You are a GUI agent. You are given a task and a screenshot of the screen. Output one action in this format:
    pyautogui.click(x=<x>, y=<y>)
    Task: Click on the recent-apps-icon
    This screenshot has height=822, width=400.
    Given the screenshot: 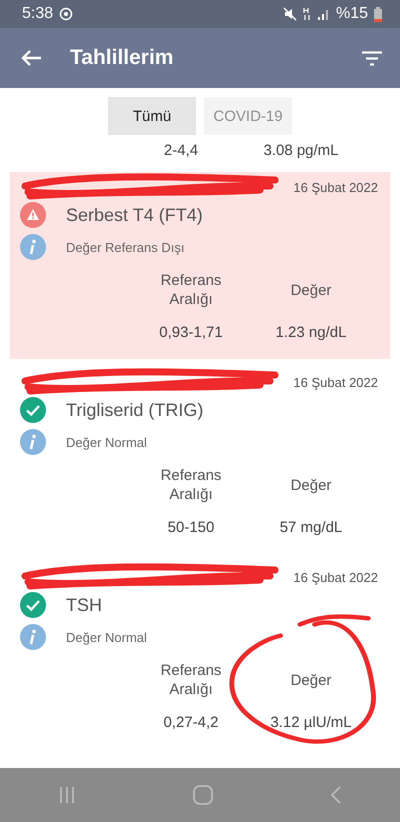 What is the action you would take?
    pyautogui.click(x=67, y=795)
    